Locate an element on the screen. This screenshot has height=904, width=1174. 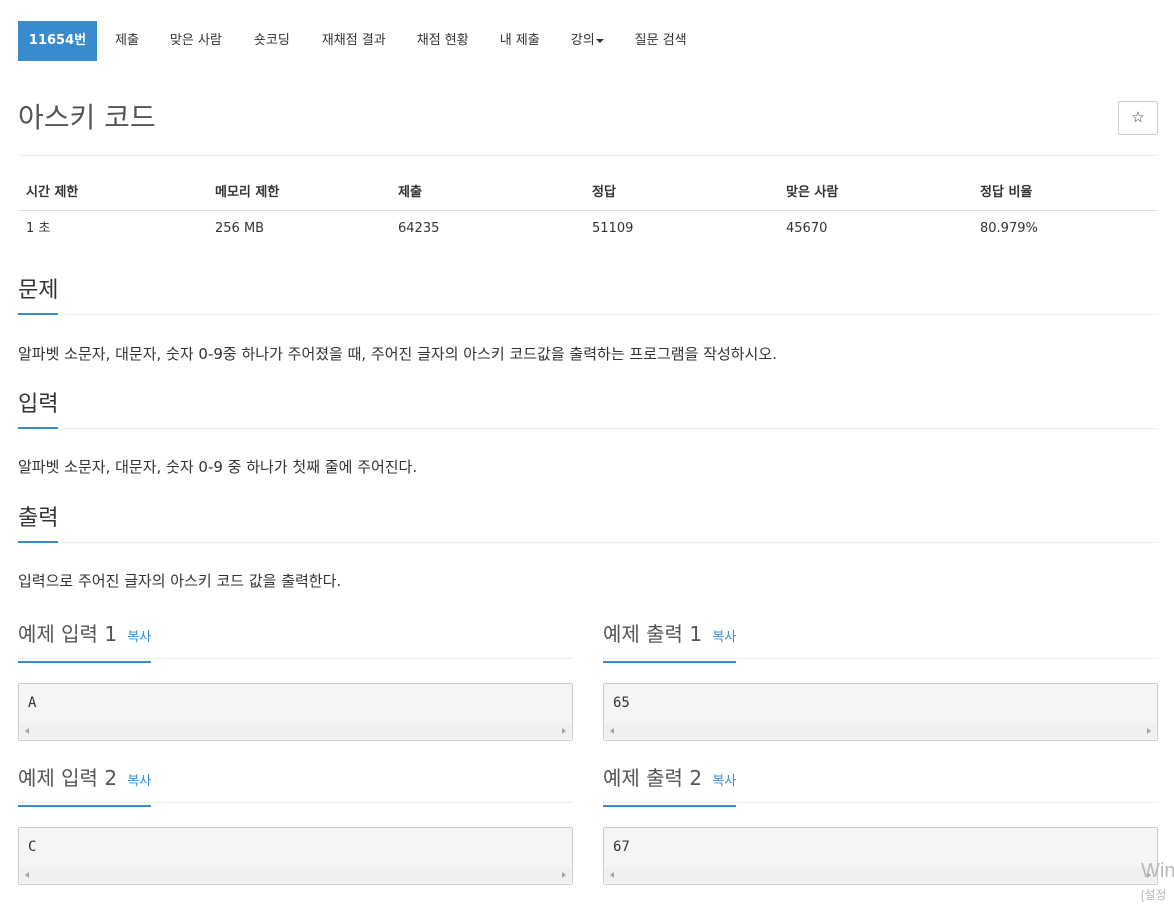
input-text: 알파벳 소문자, 대문자, 숫자 0-9 중 하나가 첫째 줄에 주어진다. is located at coordinates (218, 467).